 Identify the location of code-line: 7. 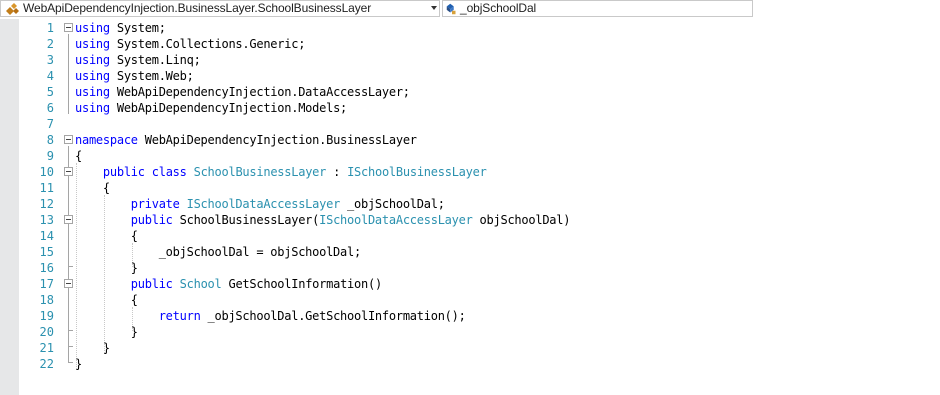
(469, 124).